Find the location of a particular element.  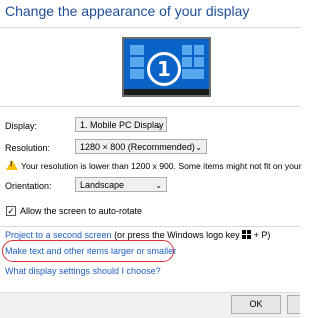

project-second-screen-link: Project to a second screen is located at coordinates (58, 235).